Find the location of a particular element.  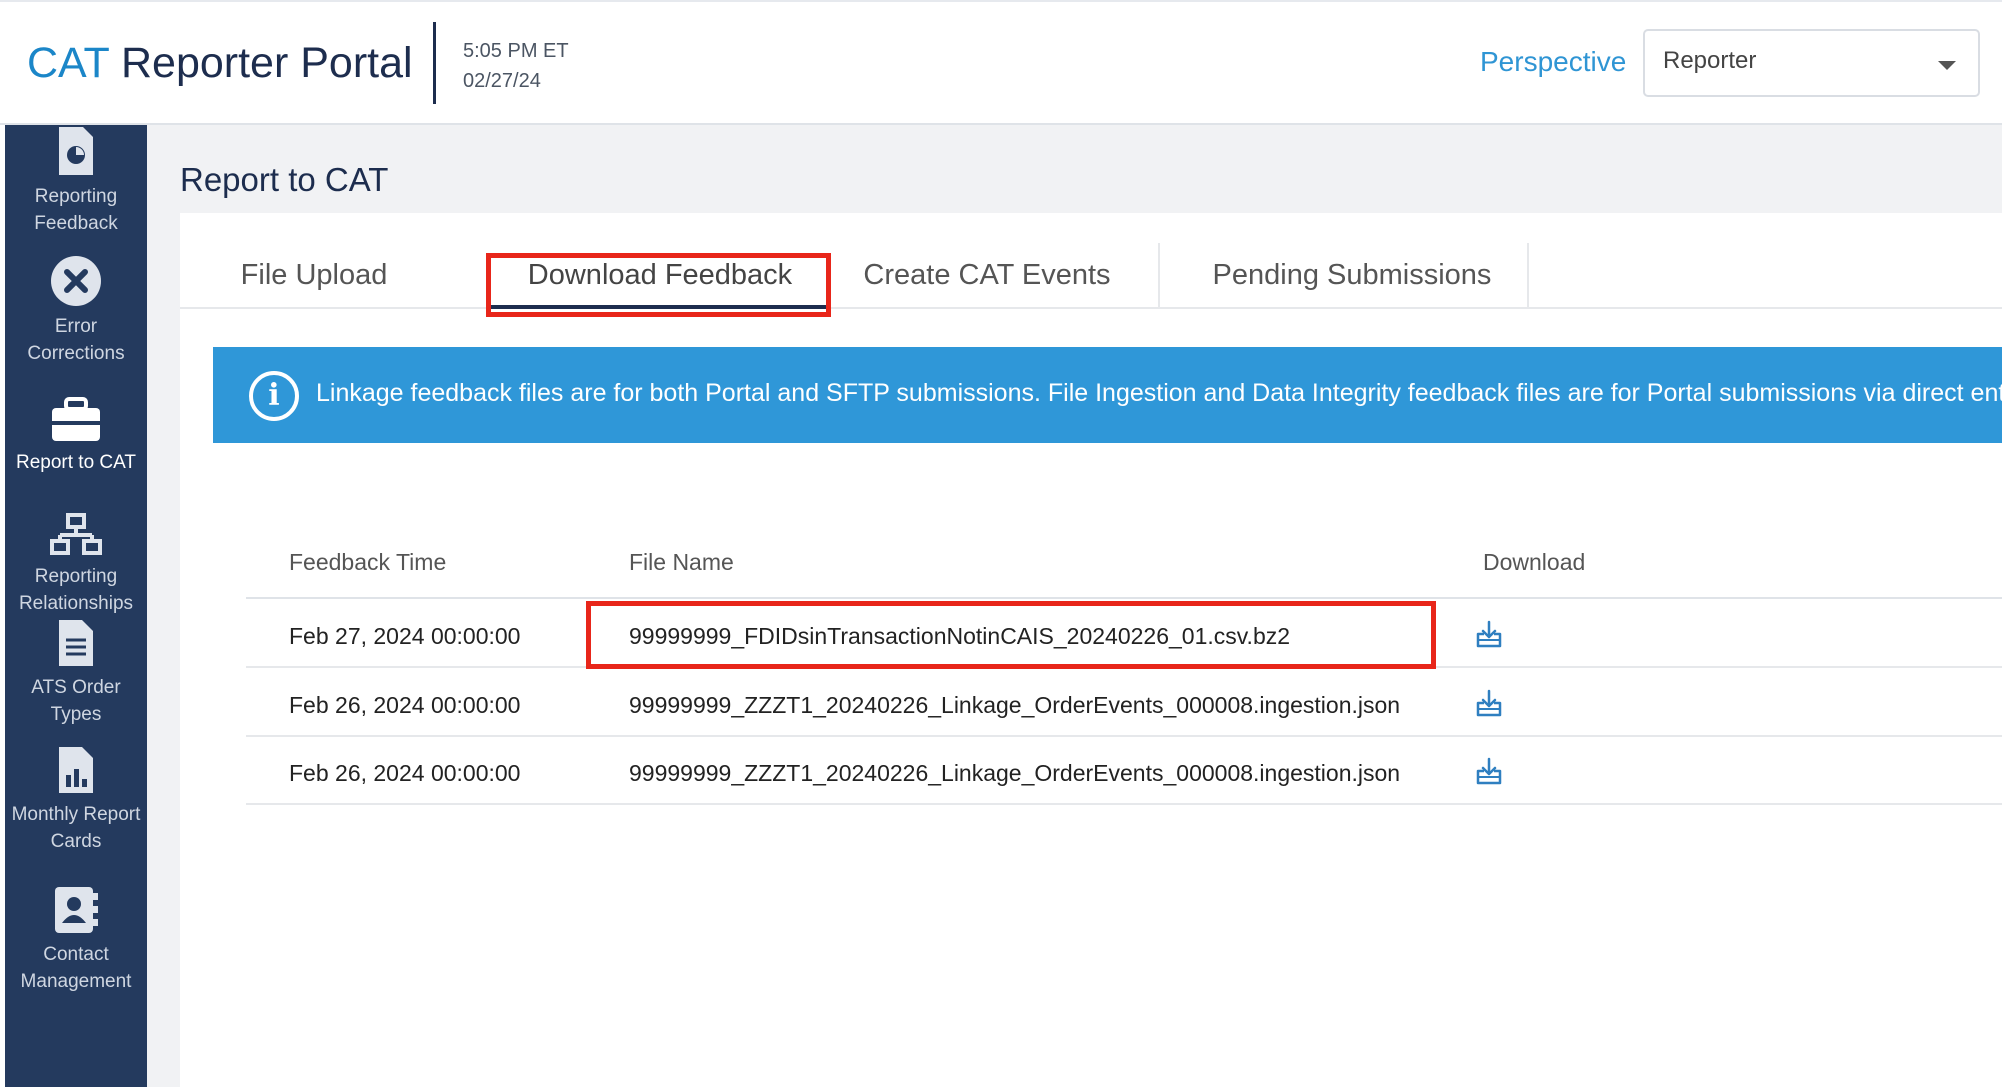

tab-create-cat-events: Create CAT Events is located at coordinates (987, 276).